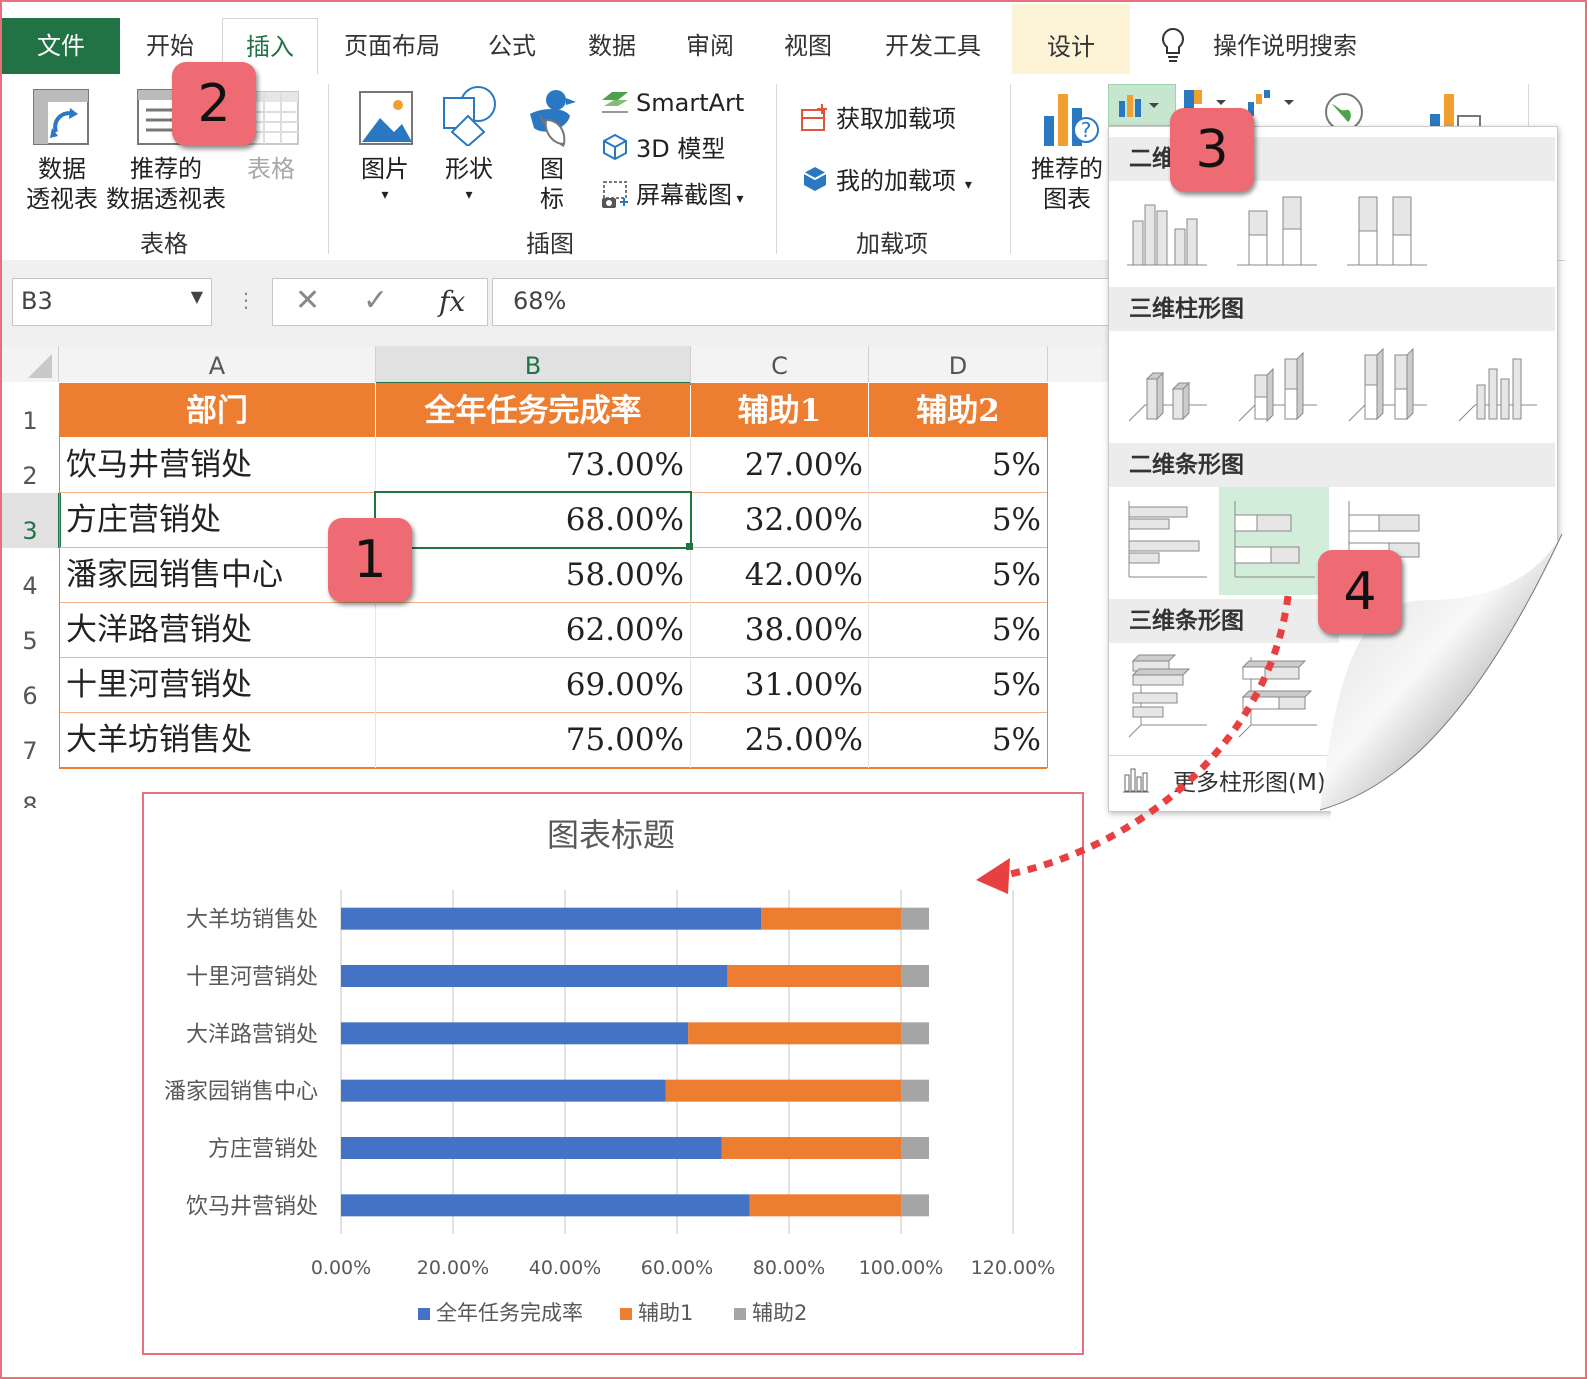 This screenshot has height=1379, width=1587. I want to click on 3d-model-button: 3D 模型, so click(680, 149).